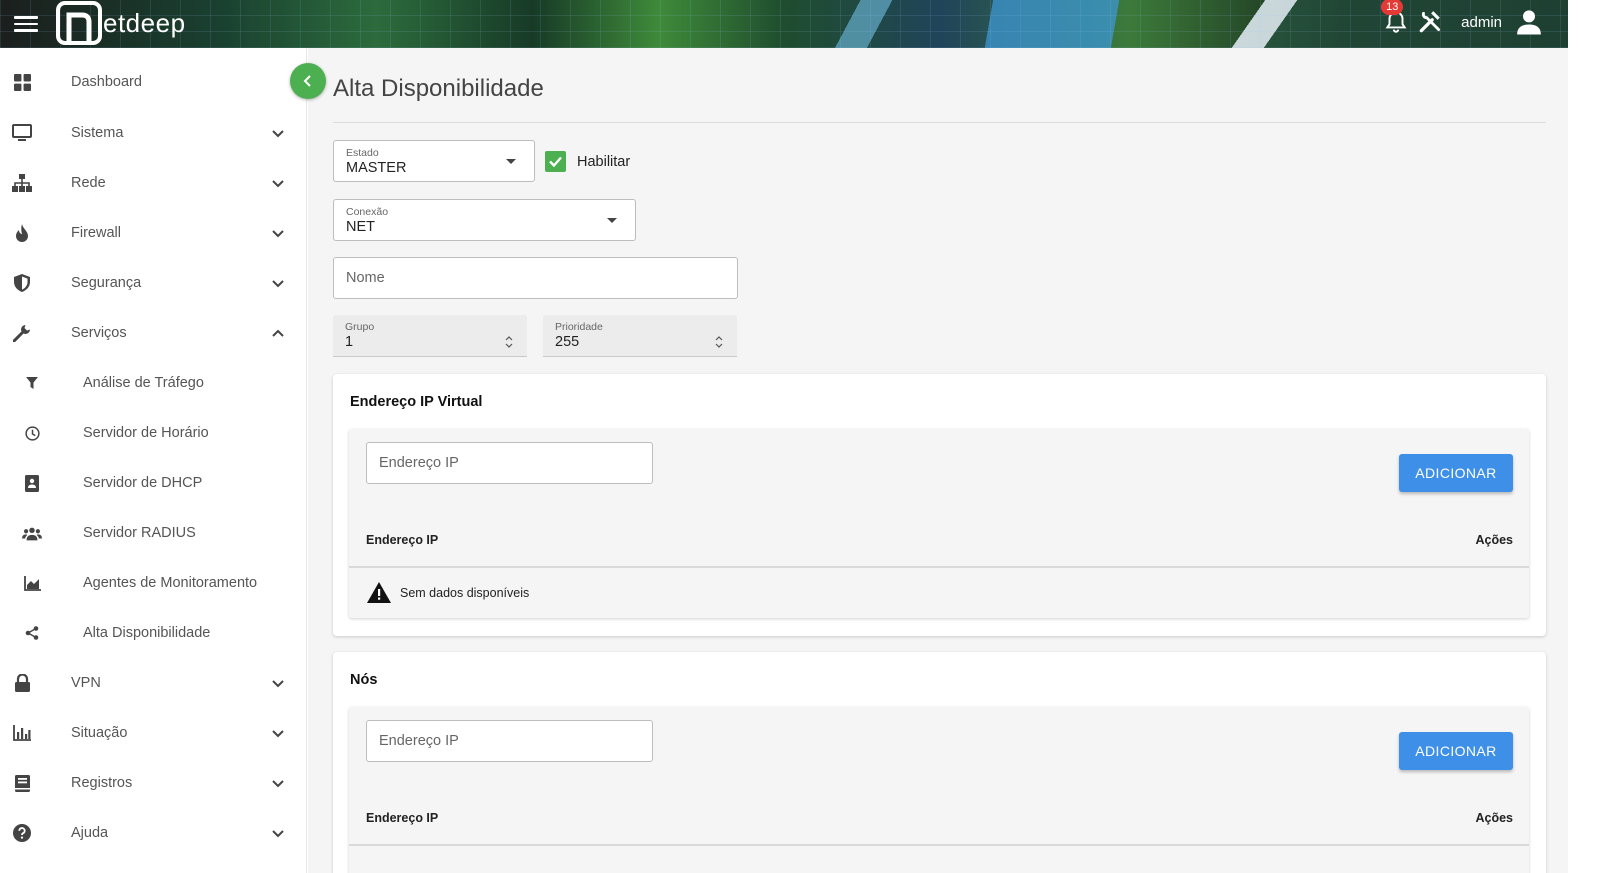  What do you see at coordinates (26, 24) in the screenshot?
I see `menu-icon` at bounding box center [26, 24].